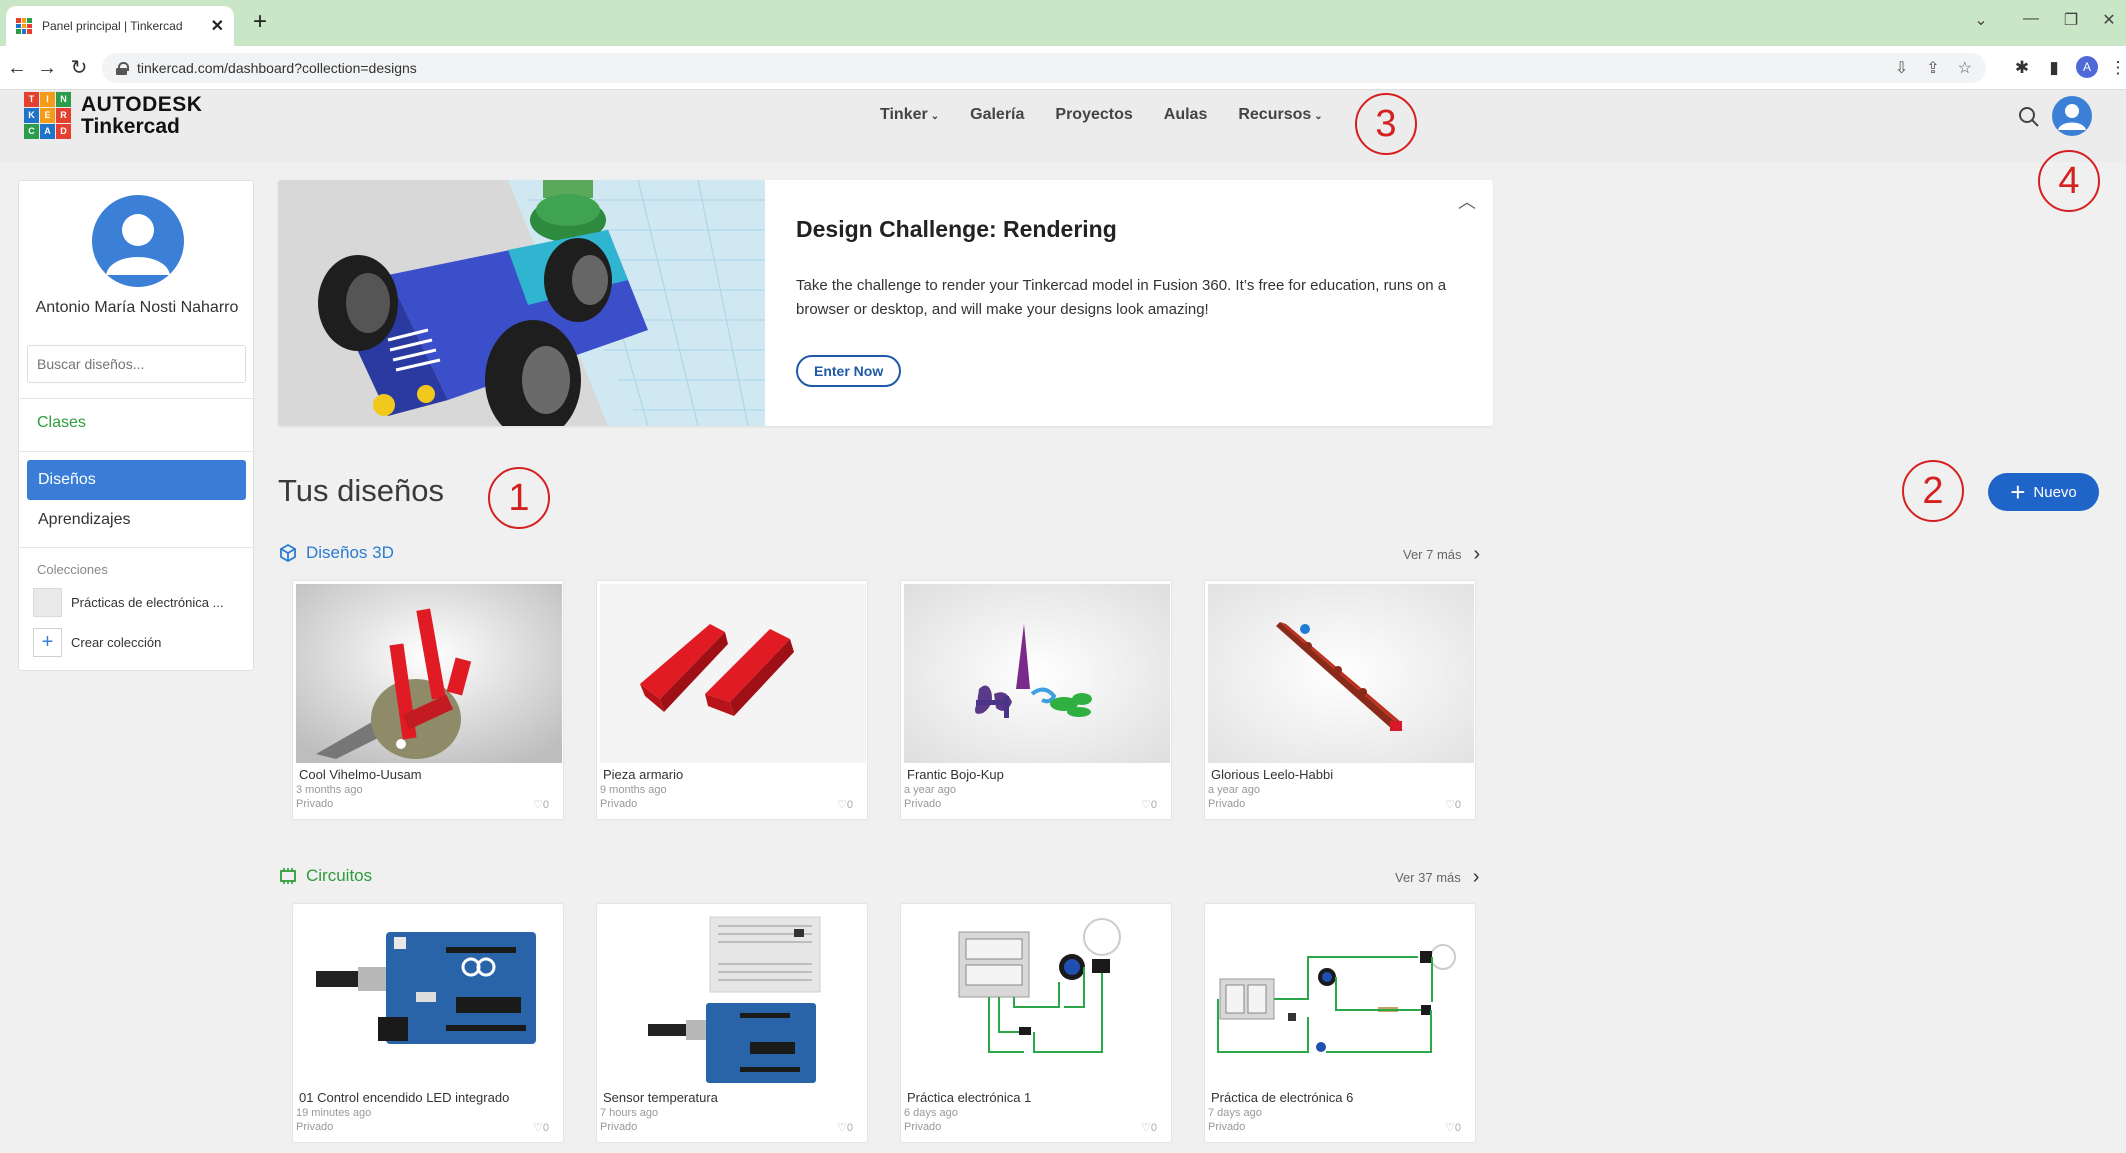  What do you see at coordinates (1280, 115) in the screenshot?
I see `nav-recursos: Recursos ⌄` at bounding box center [1280, 115].